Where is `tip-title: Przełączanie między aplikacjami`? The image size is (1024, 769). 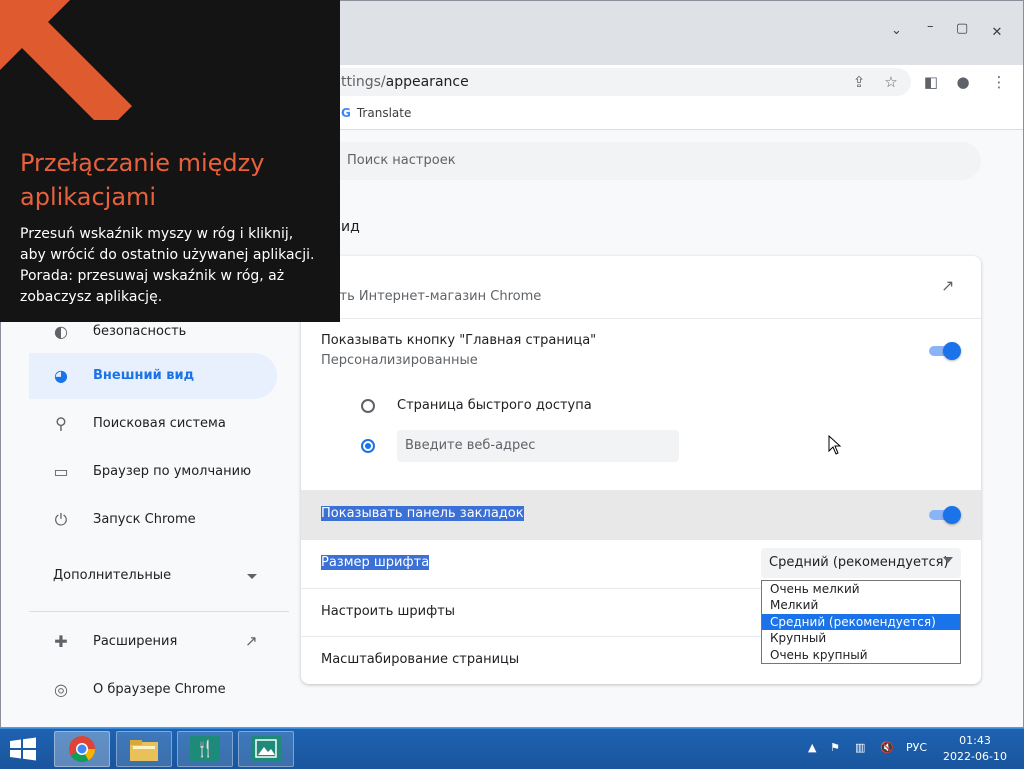
tip-title: Przełączanie między aplikacjami is located at coordinates (142, 180).